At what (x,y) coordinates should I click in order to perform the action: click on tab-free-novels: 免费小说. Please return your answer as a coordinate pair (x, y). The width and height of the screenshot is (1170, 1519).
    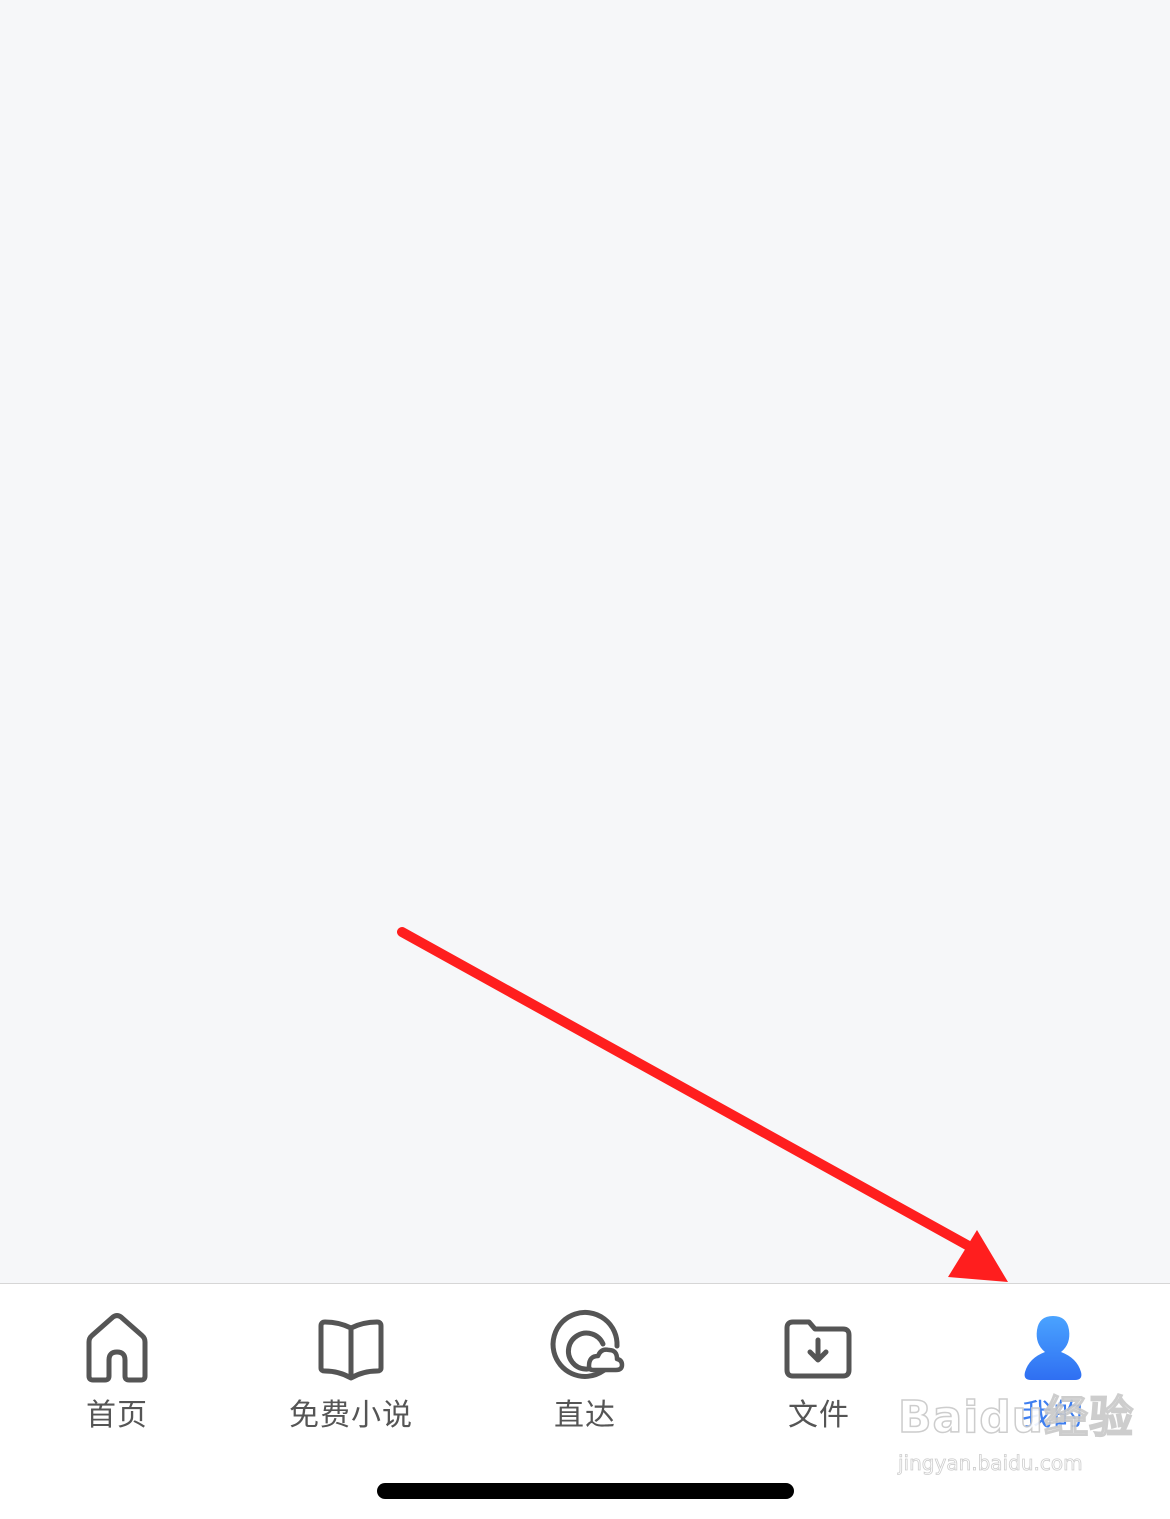
    Looking at the image, I should click on (351, 1373).